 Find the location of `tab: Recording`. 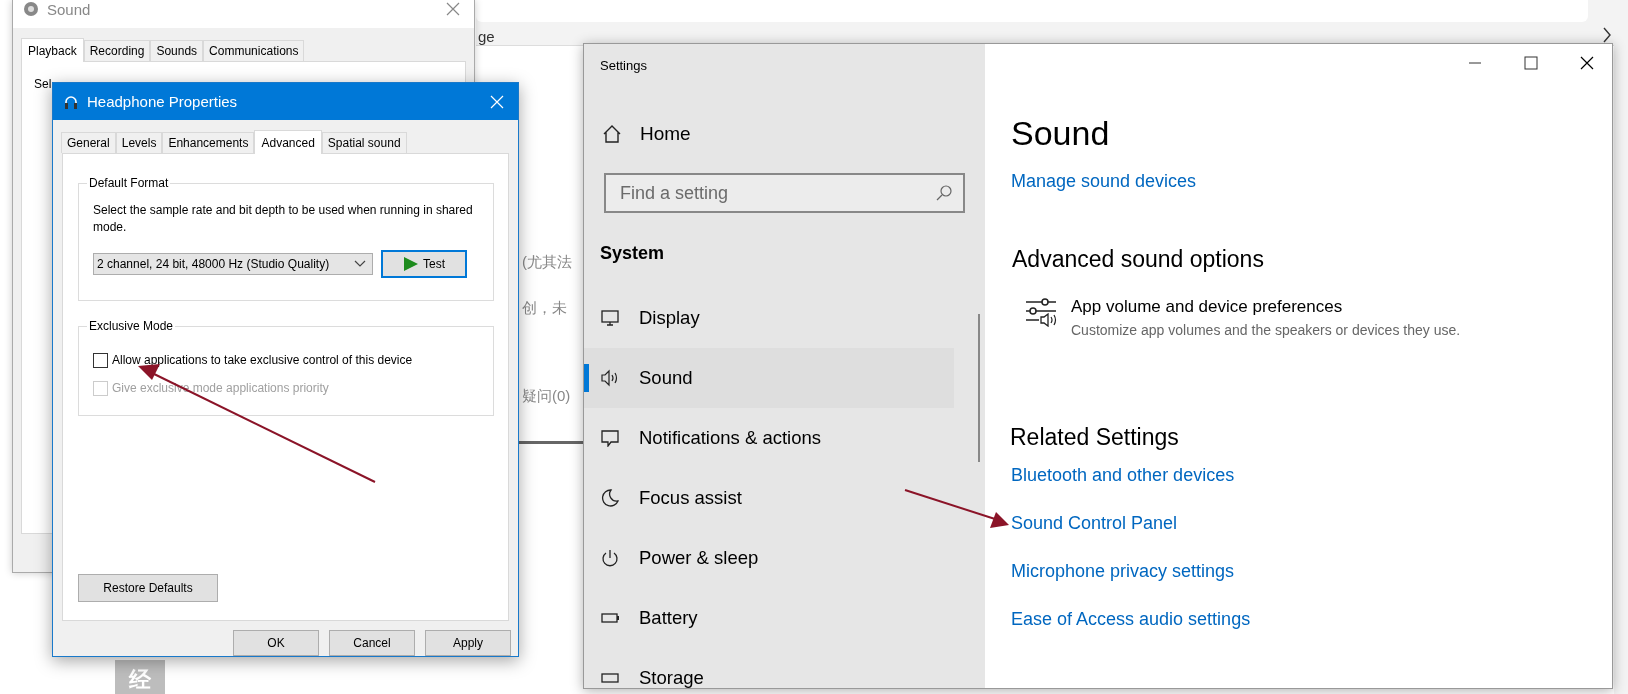

tab: Recording is located at coordinates (117, 50).